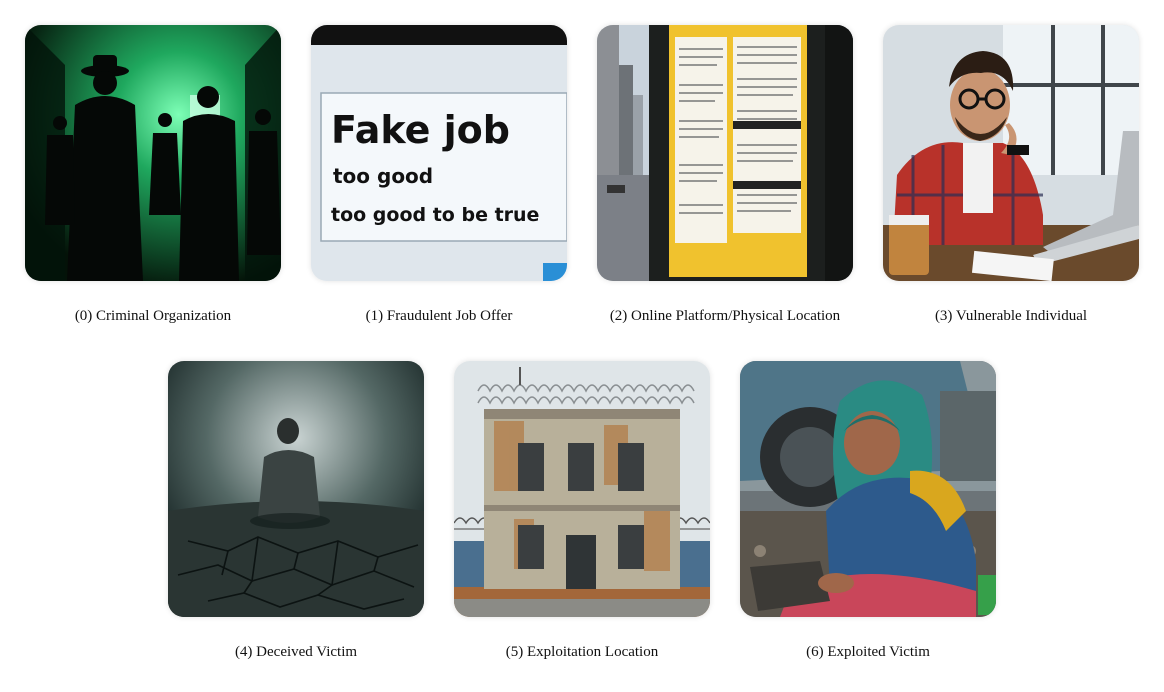 The image size is (1164, 692). I want to click on image-online-platform-physical-location, so click(725, 153).